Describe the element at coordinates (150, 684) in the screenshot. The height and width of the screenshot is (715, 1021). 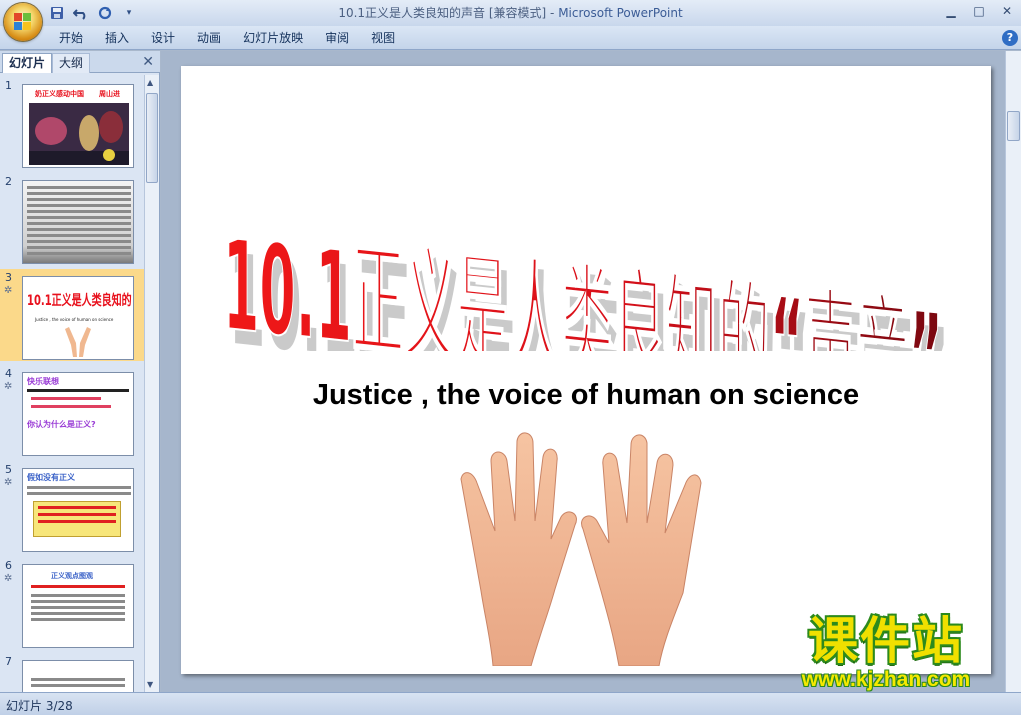
I see `scroll-down-icon: ▼` at that location.